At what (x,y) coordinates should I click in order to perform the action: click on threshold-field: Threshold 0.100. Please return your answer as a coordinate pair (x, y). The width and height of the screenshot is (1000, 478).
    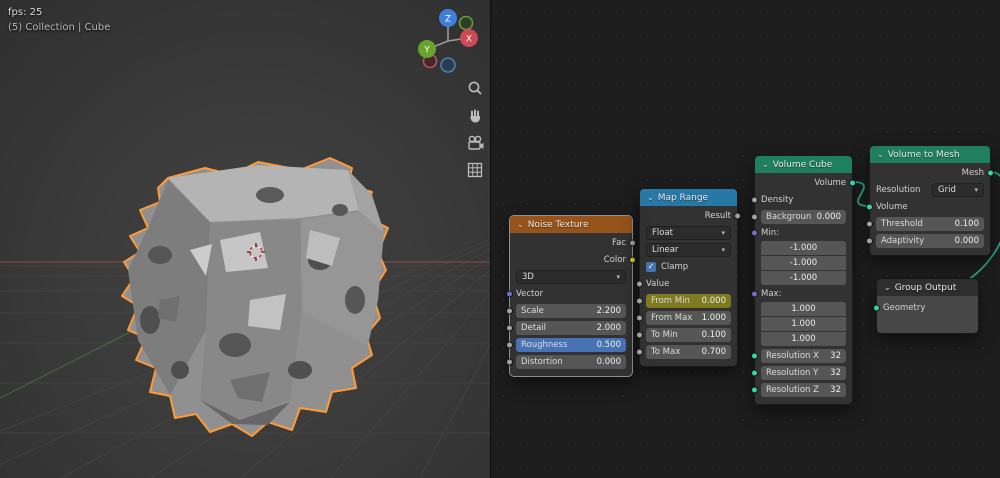
    Looking at the image, I should click on (930, 224).